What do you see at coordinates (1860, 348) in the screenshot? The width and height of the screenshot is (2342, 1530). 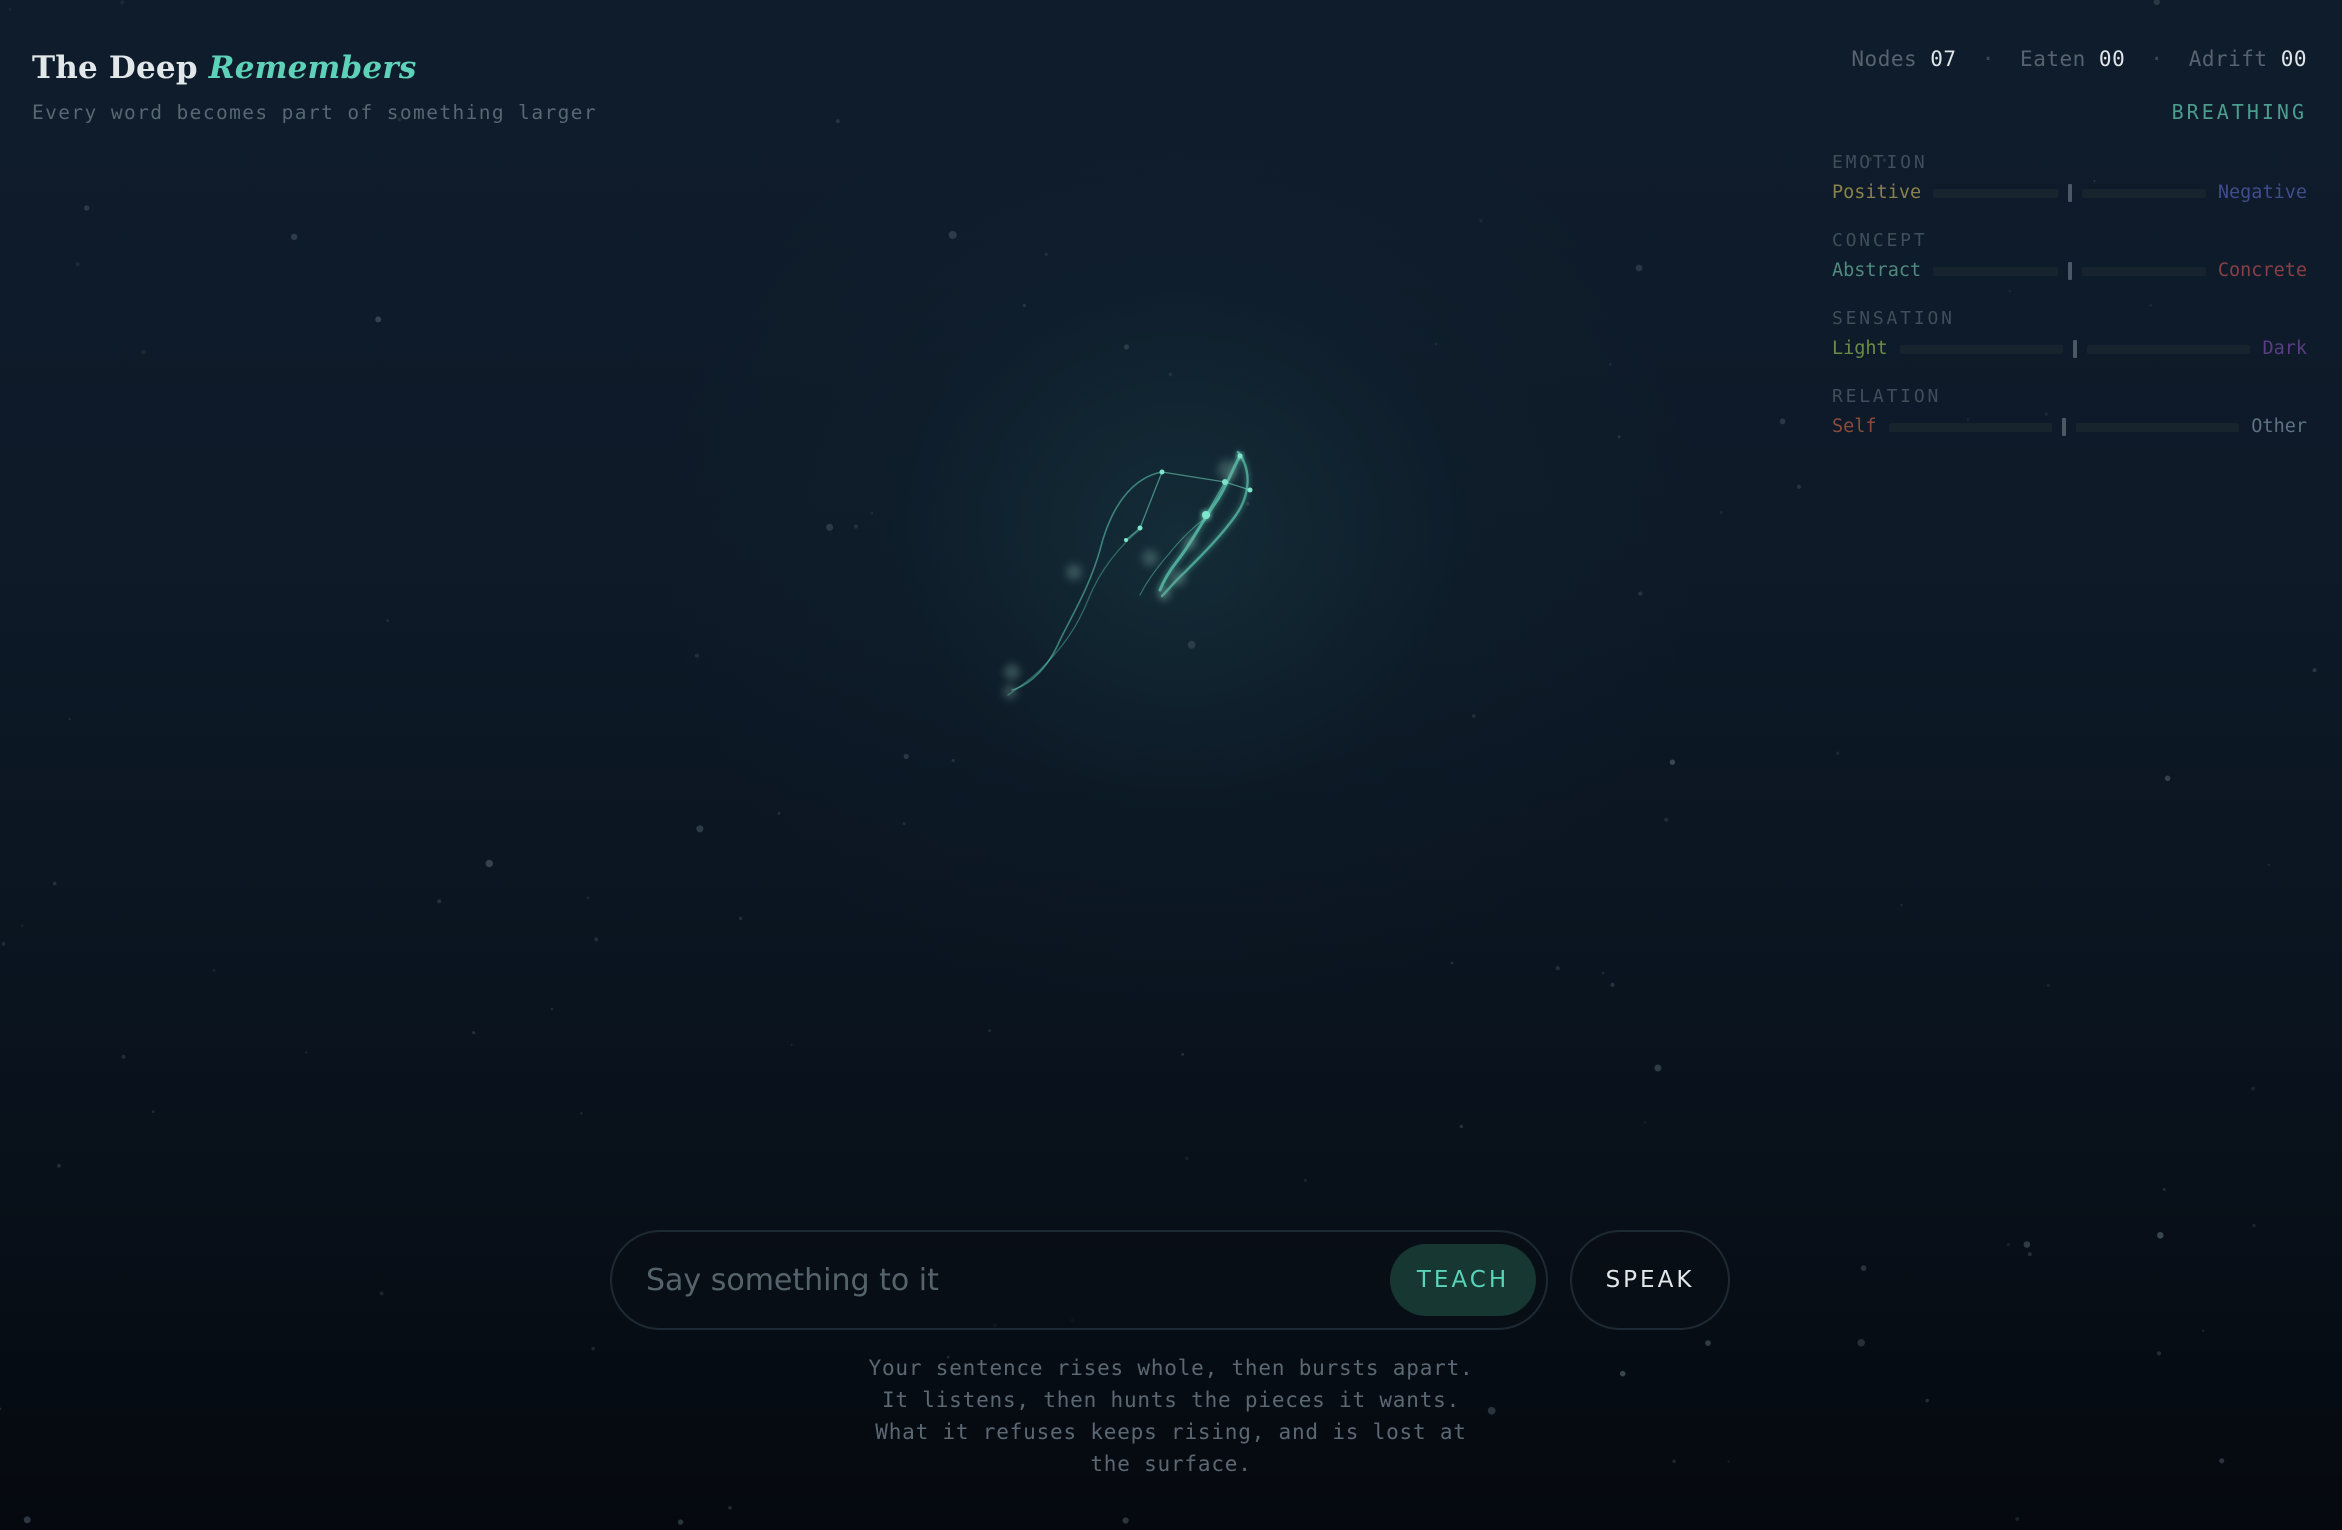 I see `axis-left-pole: Light` at bounding box center [1860, 348].